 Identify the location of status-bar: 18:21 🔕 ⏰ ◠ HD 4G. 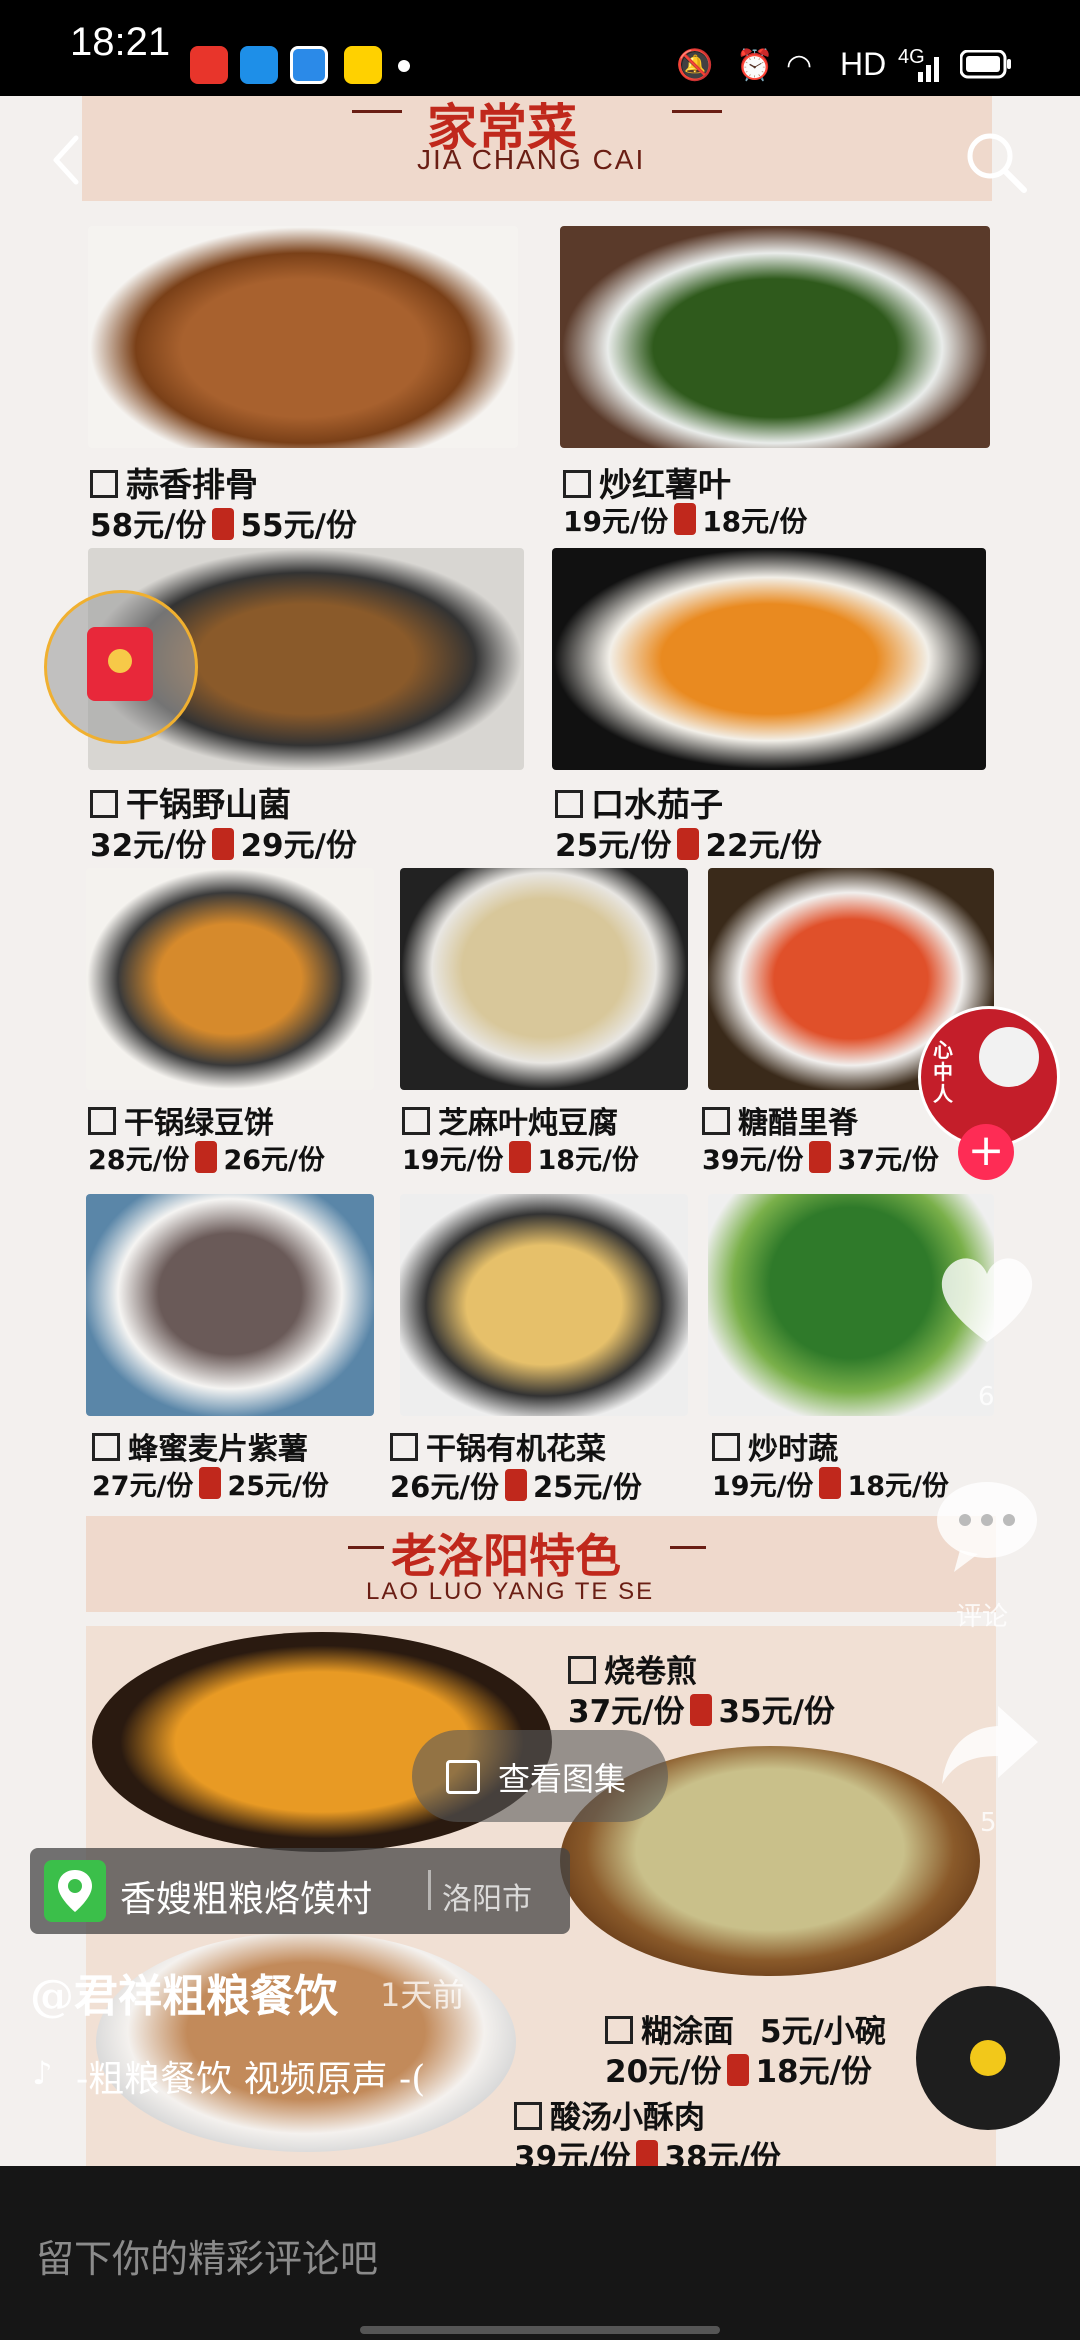
(540, 48).